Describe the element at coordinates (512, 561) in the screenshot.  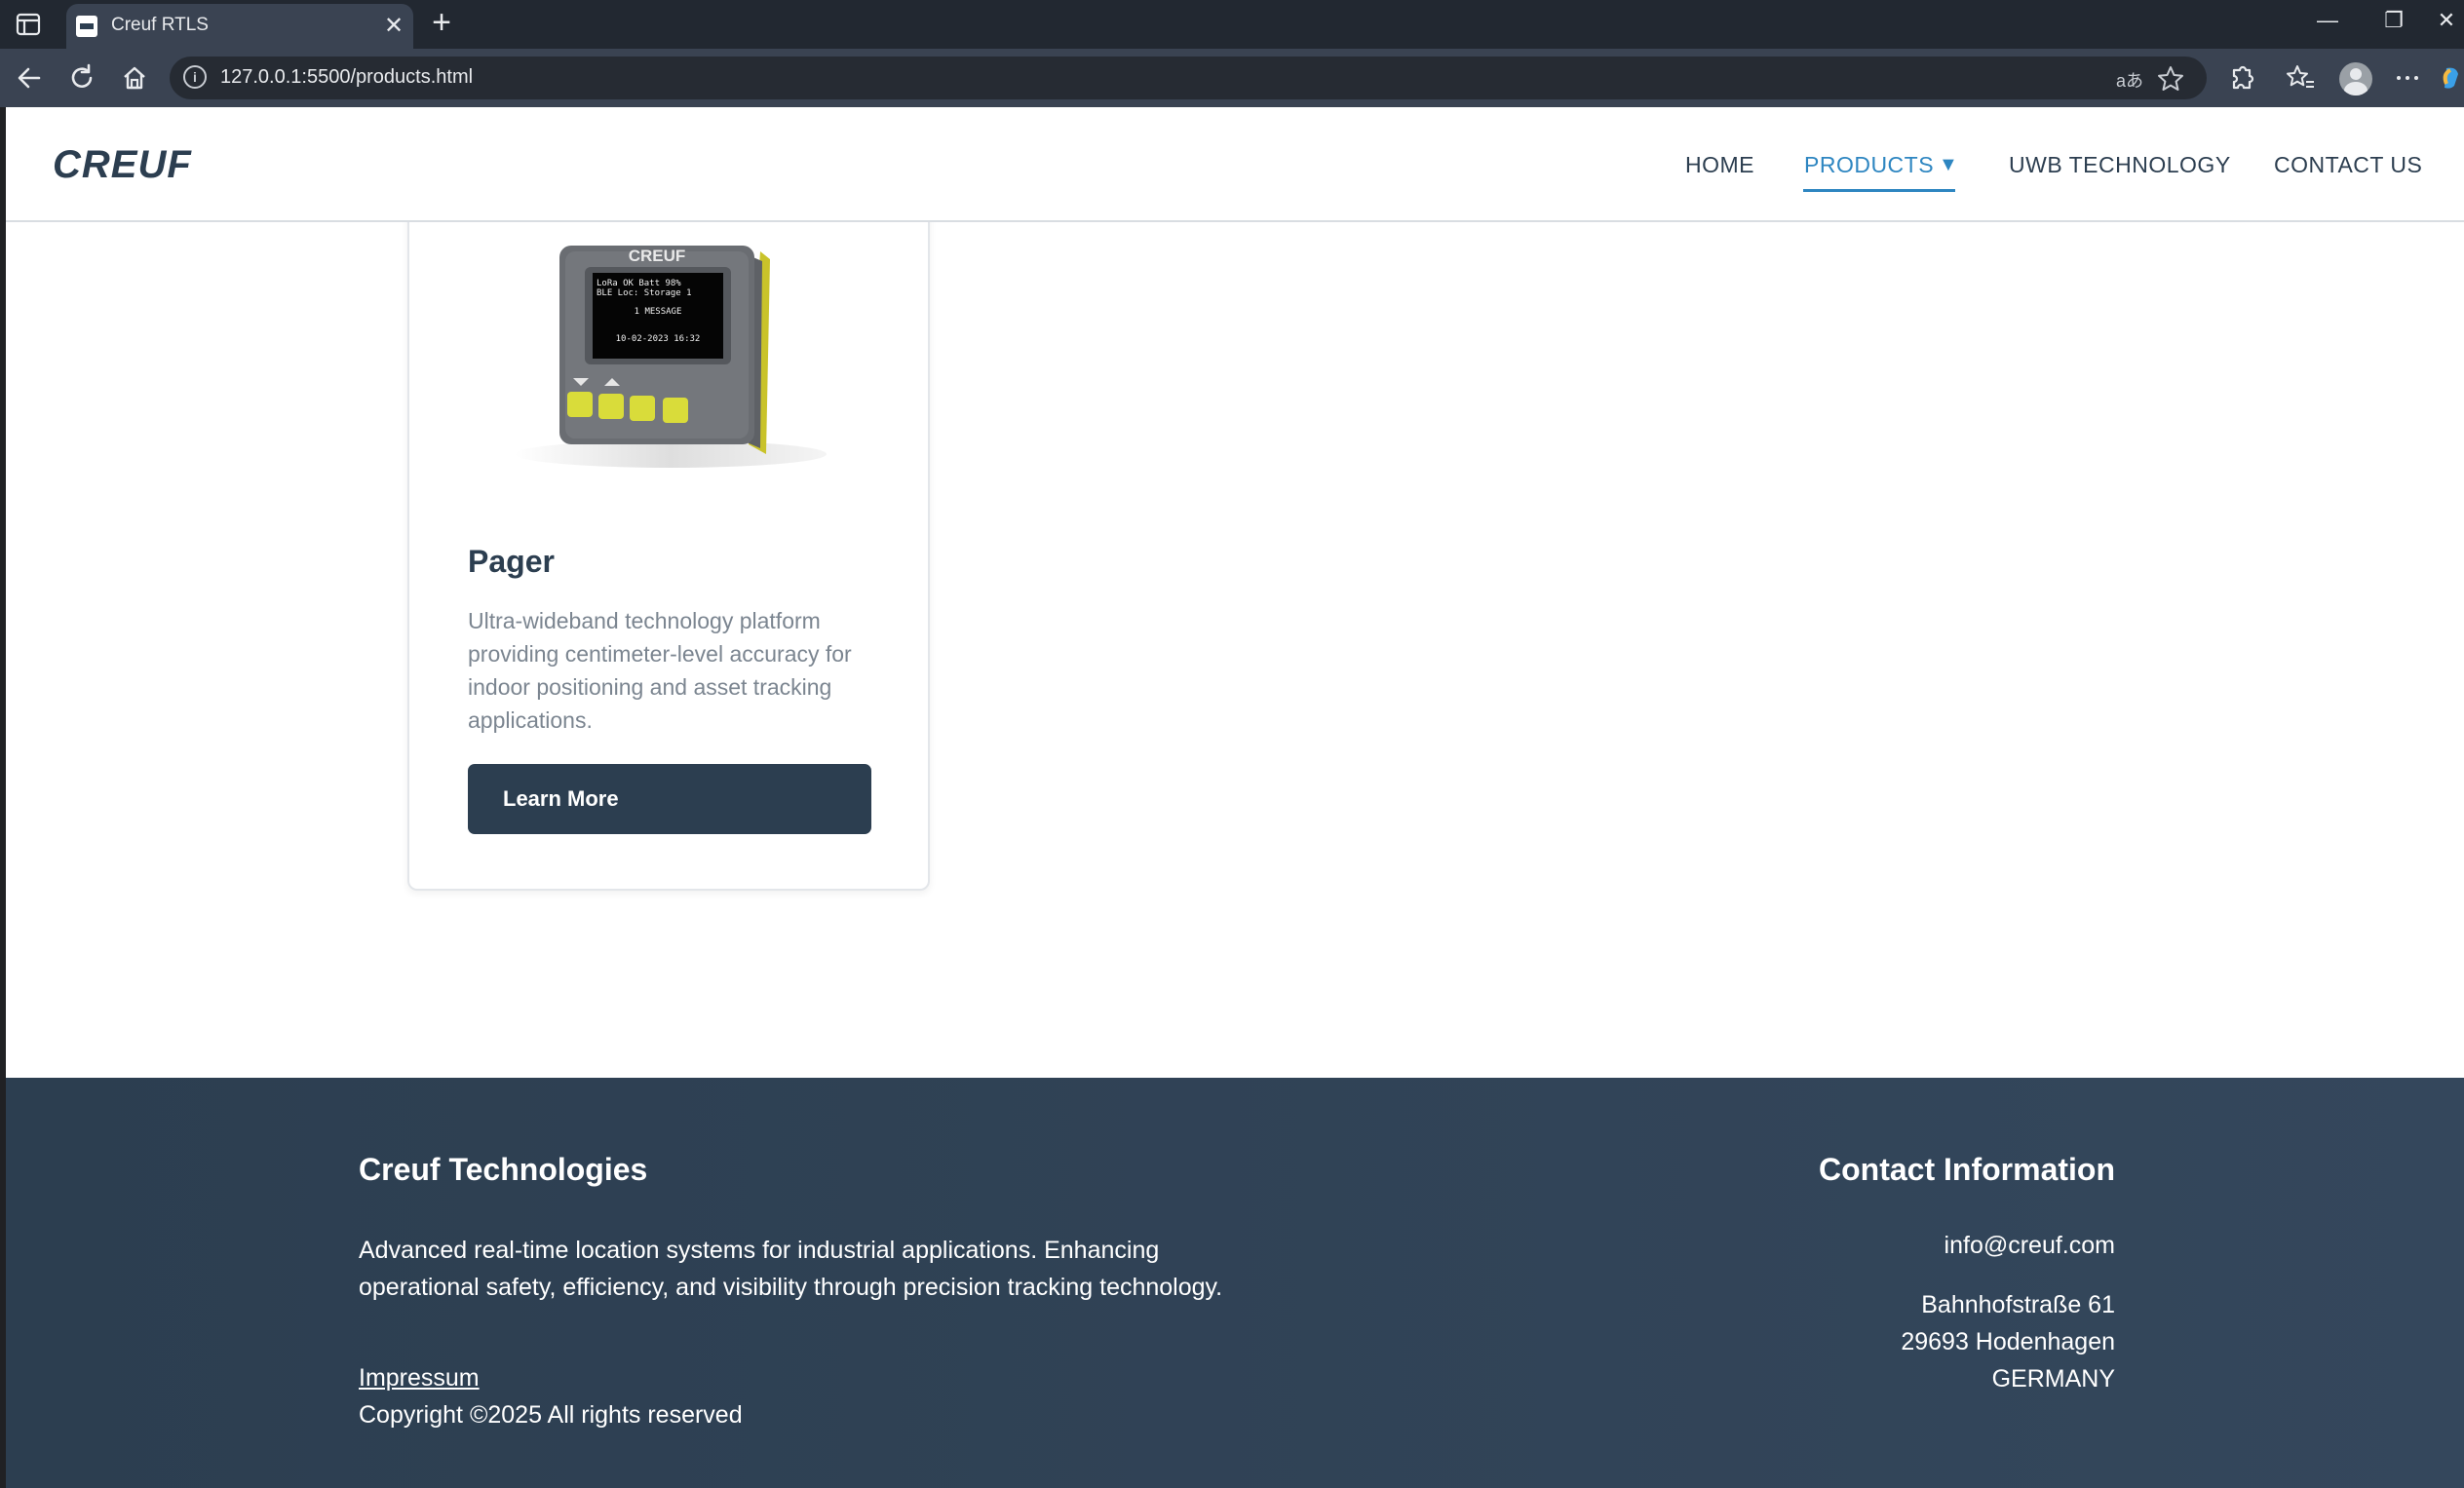
I see `product-title: Pager` at that location.